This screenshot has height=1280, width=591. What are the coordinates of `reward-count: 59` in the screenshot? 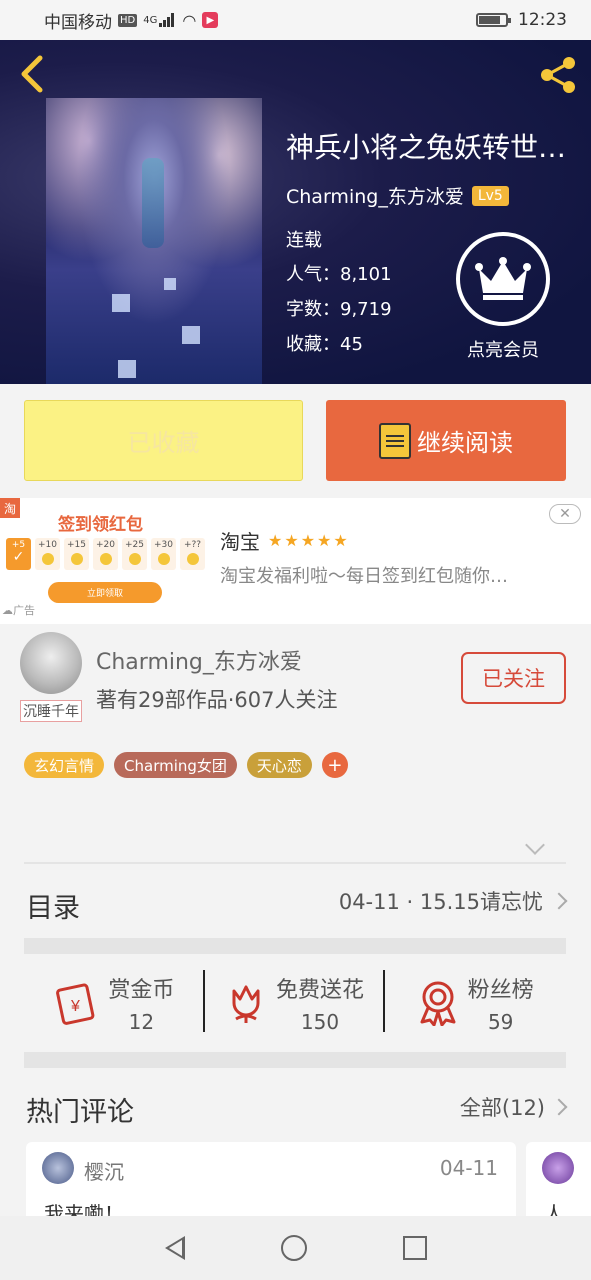 It's located at (500, 1022).